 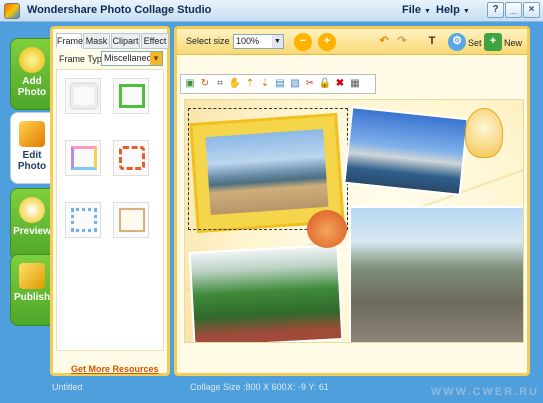 I want to click on left-tab-strip: Add Photo Edit Photo Preview Publish, so click(x=27, y=201).